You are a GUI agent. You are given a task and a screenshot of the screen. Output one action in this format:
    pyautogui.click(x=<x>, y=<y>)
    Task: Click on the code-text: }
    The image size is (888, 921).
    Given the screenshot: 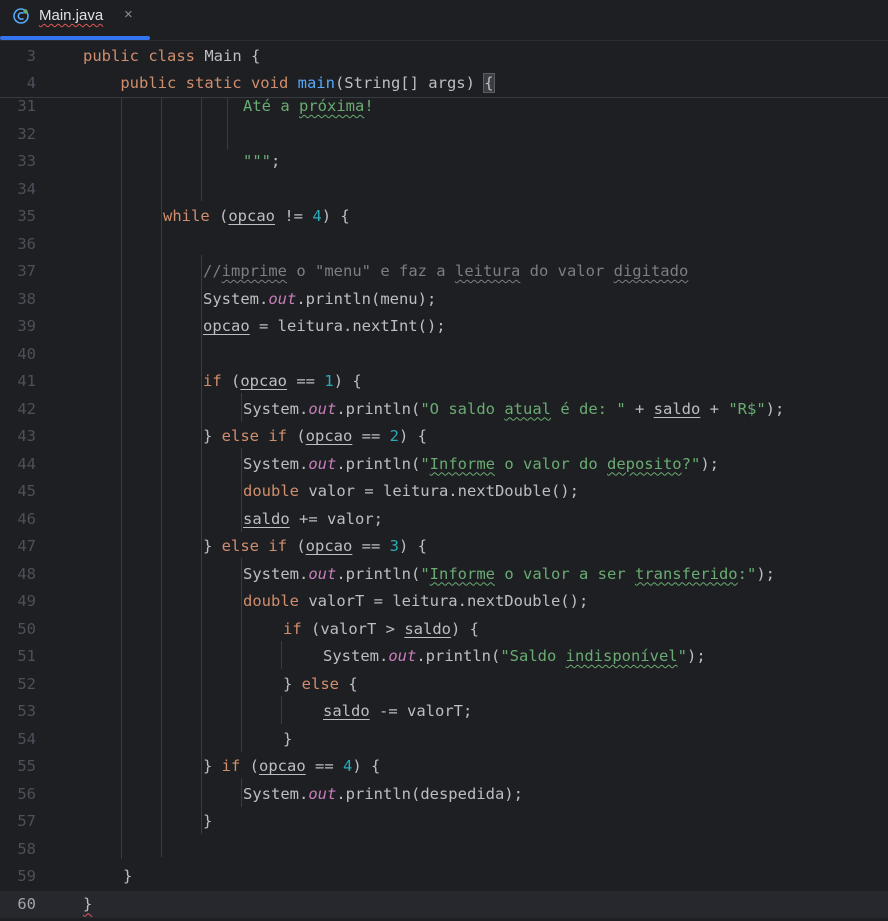 What is the action you would take?
    pyautogui.click(x=87, y=904)
    